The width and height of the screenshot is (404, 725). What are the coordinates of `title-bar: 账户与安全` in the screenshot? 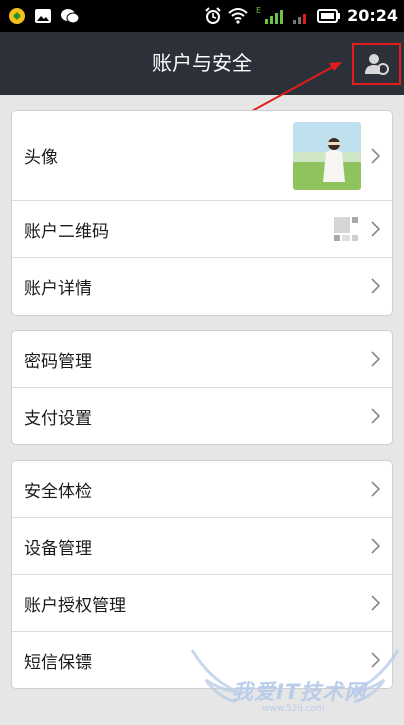 It's located at (202, 63).